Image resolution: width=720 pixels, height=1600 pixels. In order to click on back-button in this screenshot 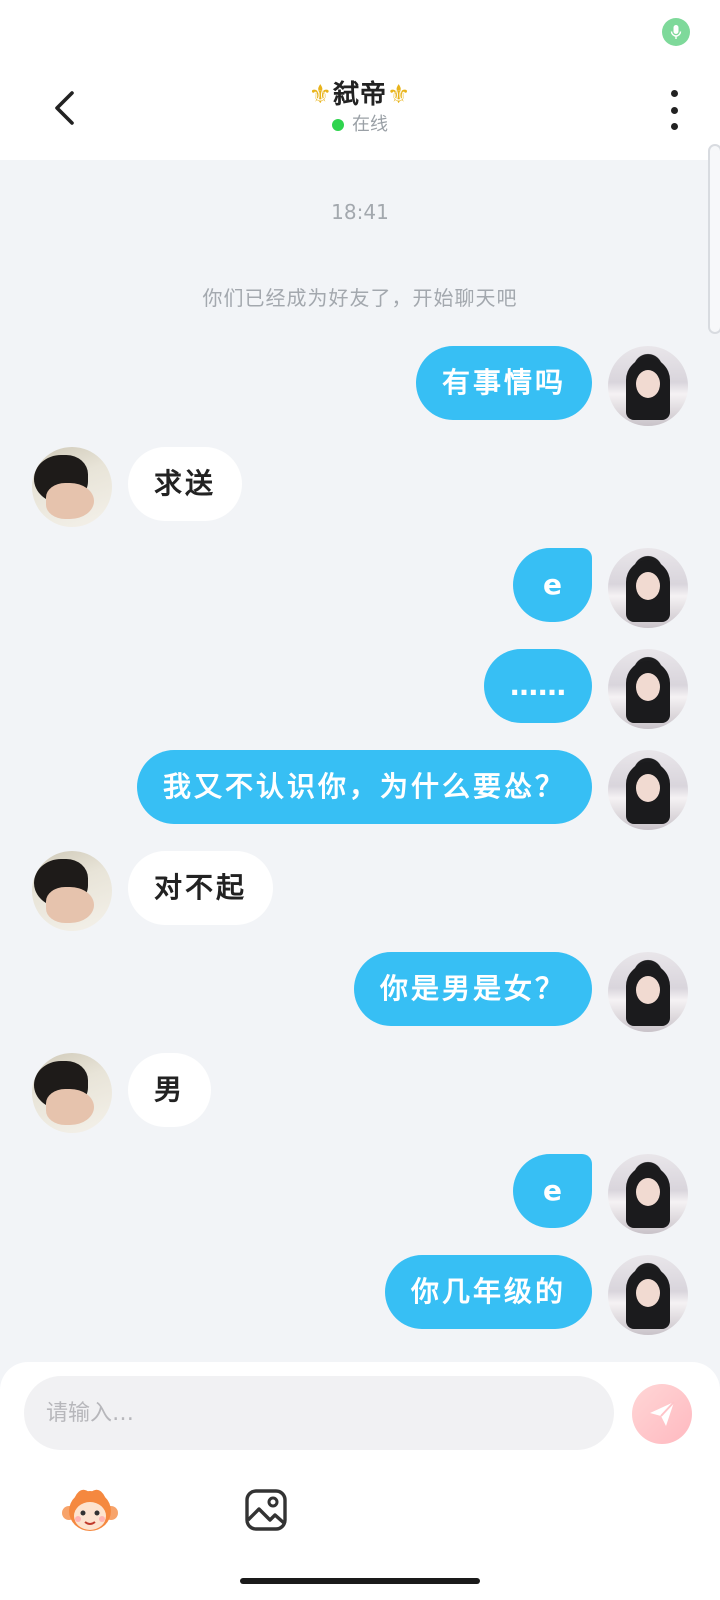, I will do `click(64, 108)`.